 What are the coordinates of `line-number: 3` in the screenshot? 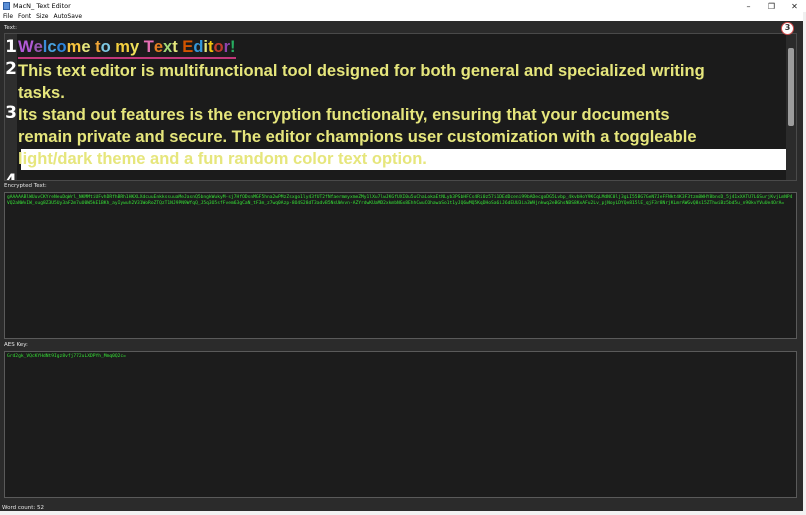 It's located at (11, 113).